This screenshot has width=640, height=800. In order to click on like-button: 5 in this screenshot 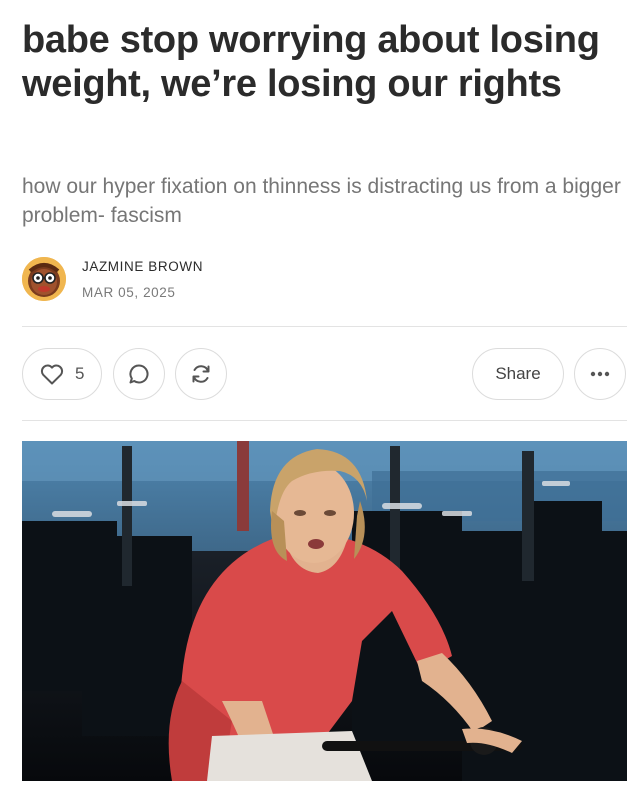, I will do `click(62, 374)`.